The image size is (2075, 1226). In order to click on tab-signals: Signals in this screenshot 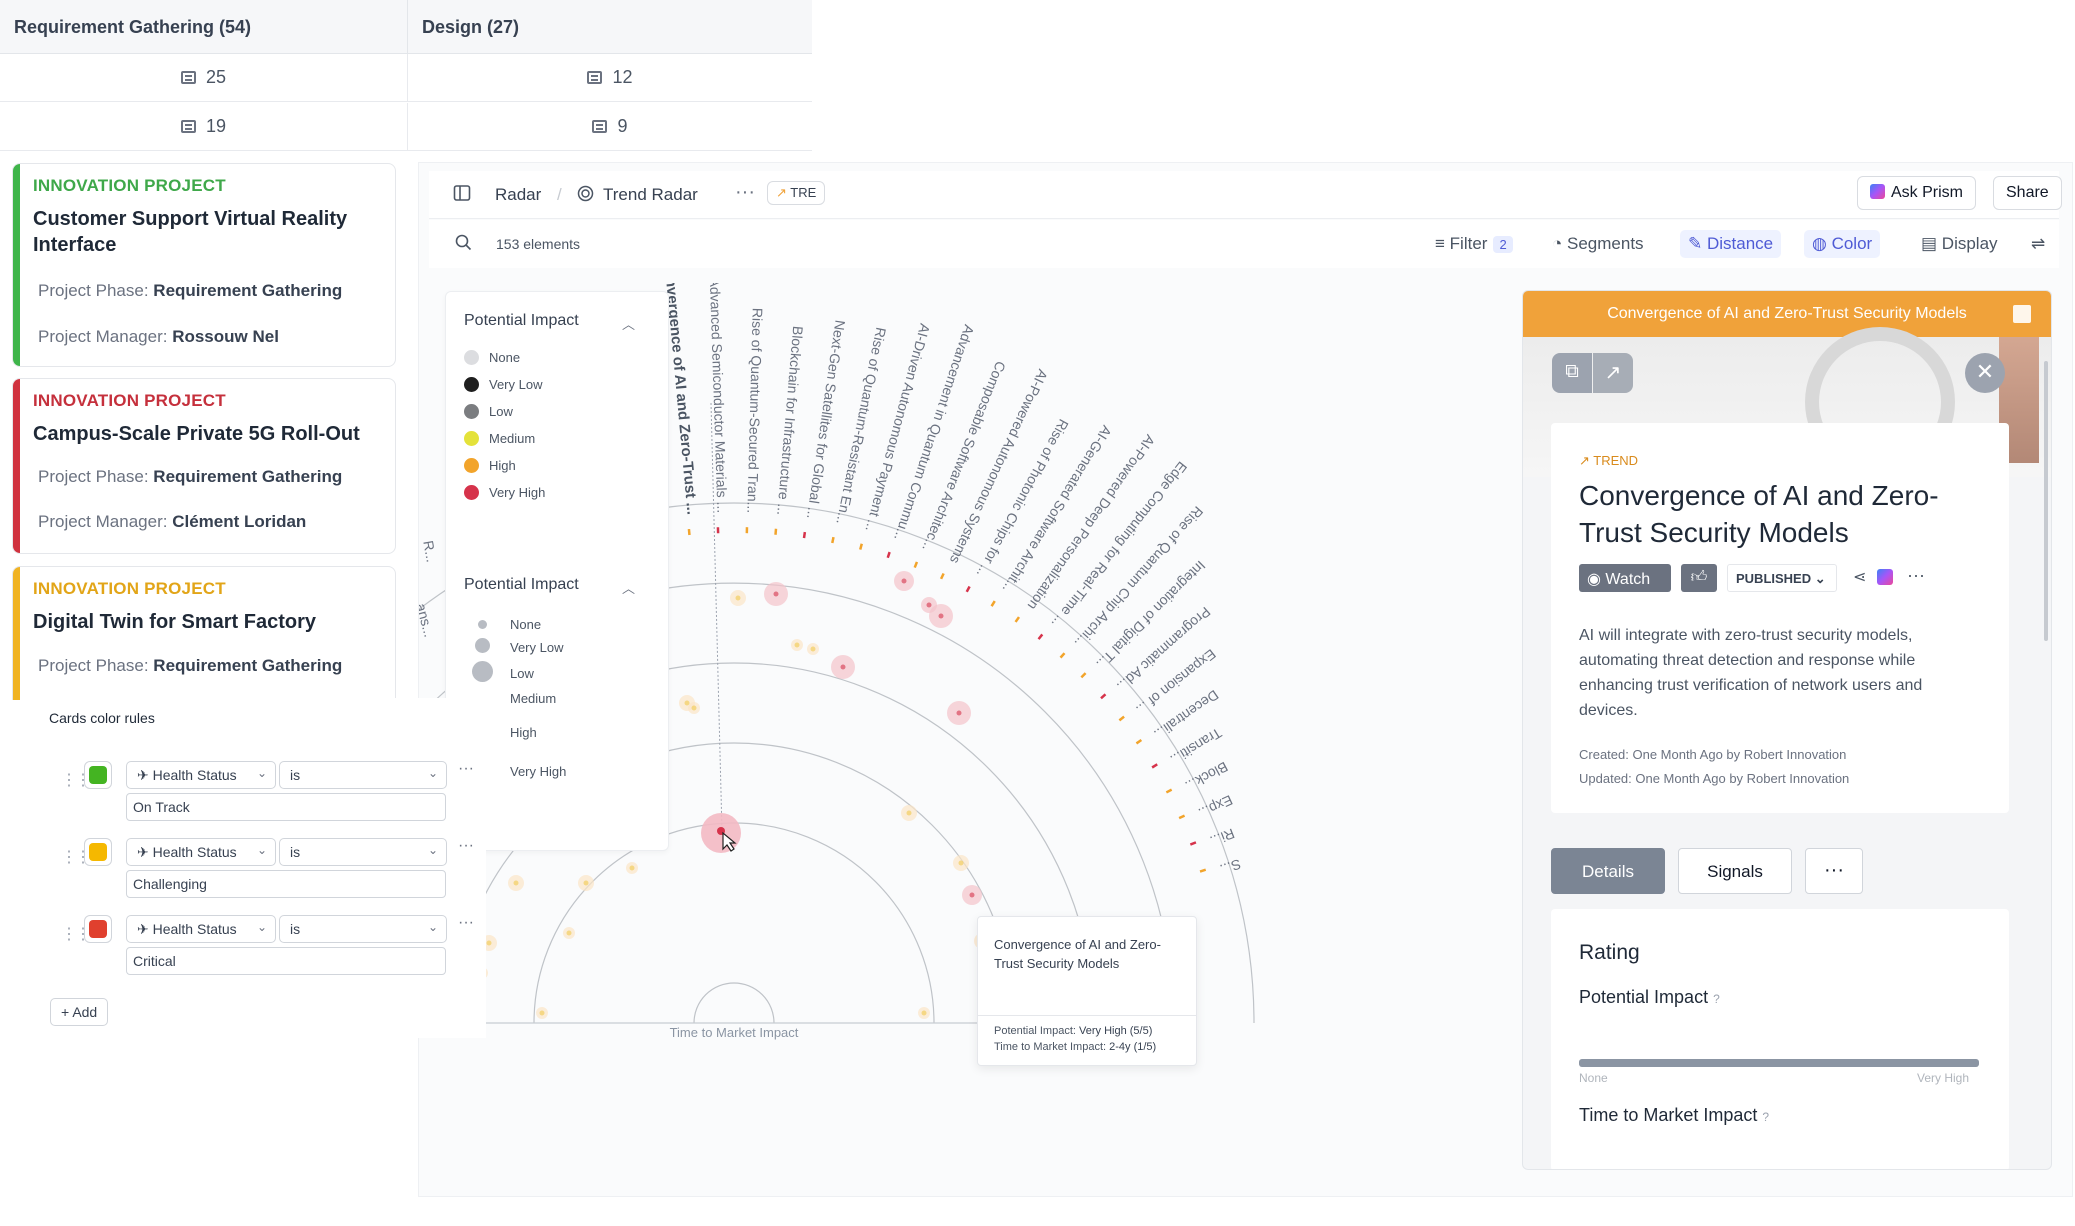, I will do `click(1735, 871)`.